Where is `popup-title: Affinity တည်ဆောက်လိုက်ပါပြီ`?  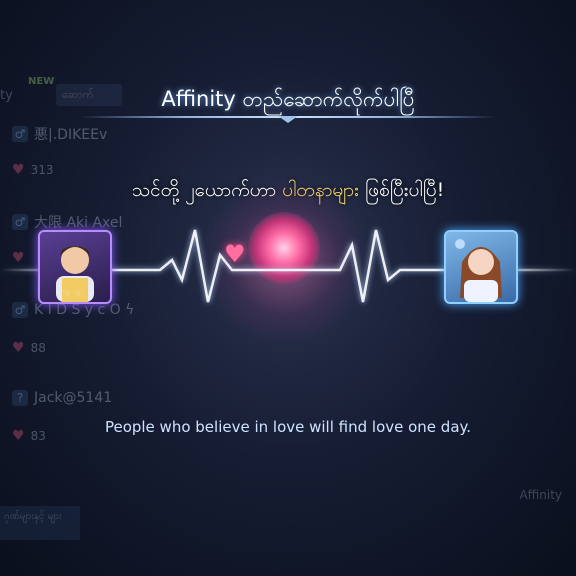
popup-title: Affinity တည်ဆောက်လိုက်ပါပြီ is located at coordinates (288, 99).